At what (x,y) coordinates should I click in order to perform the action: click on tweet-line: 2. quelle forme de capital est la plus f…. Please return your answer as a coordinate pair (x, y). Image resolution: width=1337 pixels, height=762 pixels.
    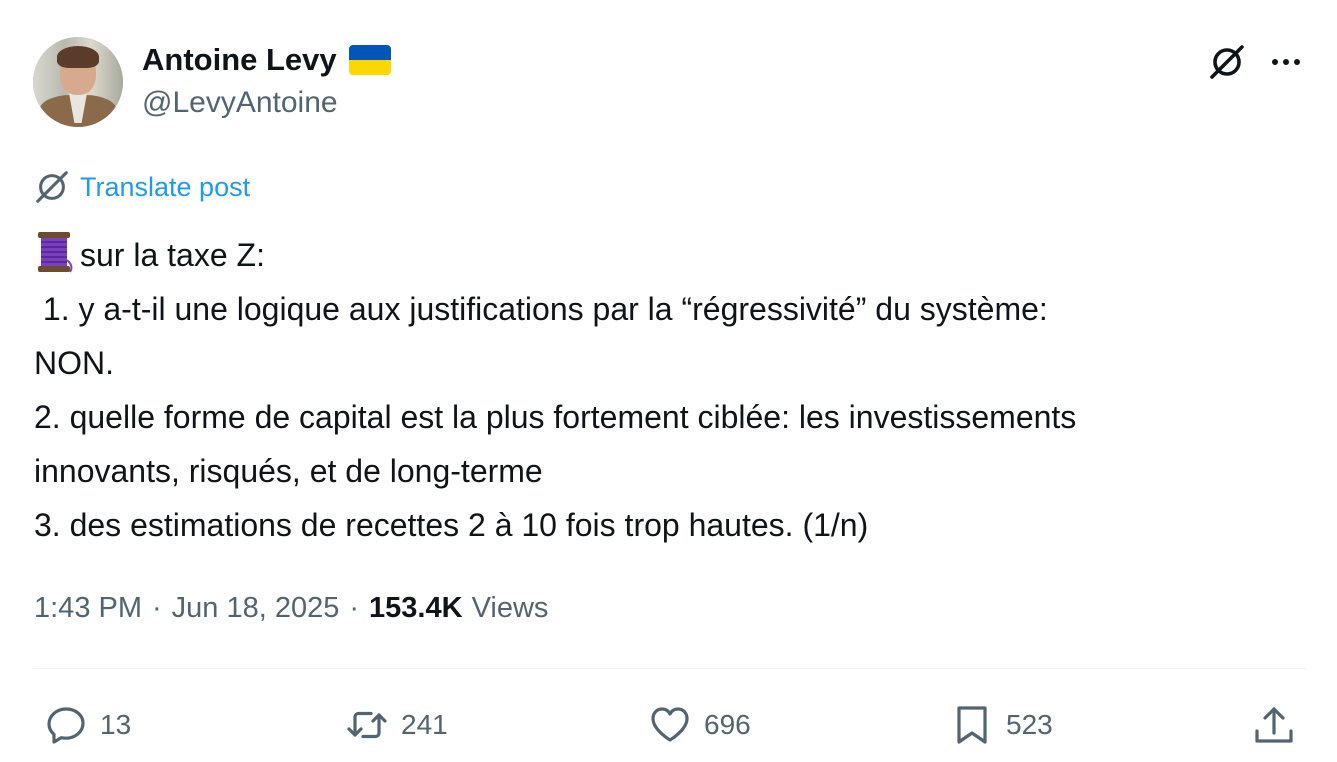
    Looking at the image, I should click on (555, 417).